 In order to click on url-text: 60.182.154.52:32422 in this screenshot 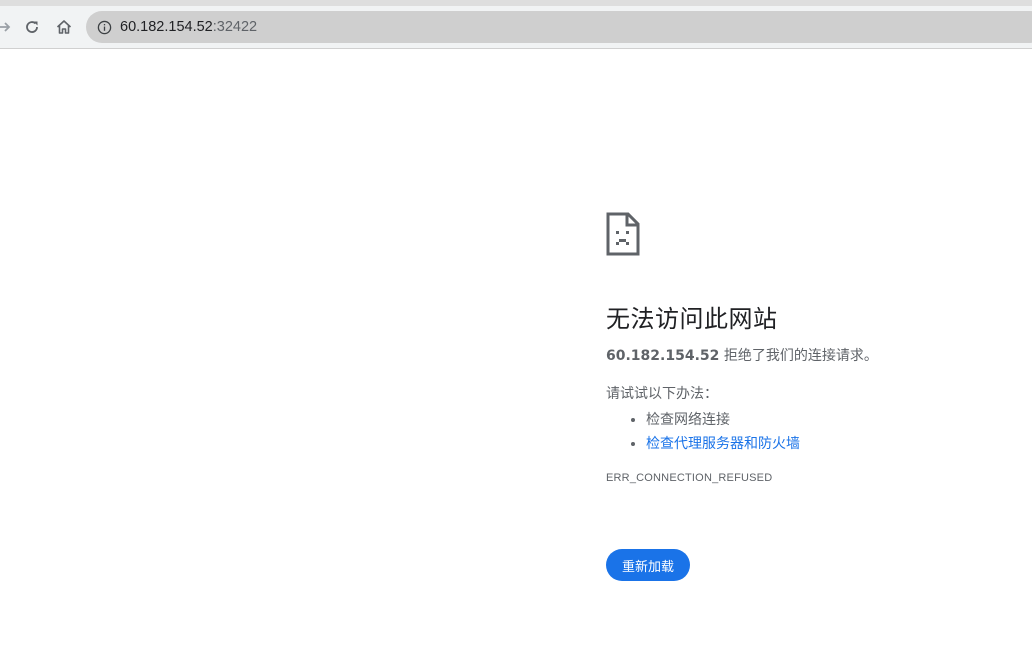, I will do `click(188, 27)`.